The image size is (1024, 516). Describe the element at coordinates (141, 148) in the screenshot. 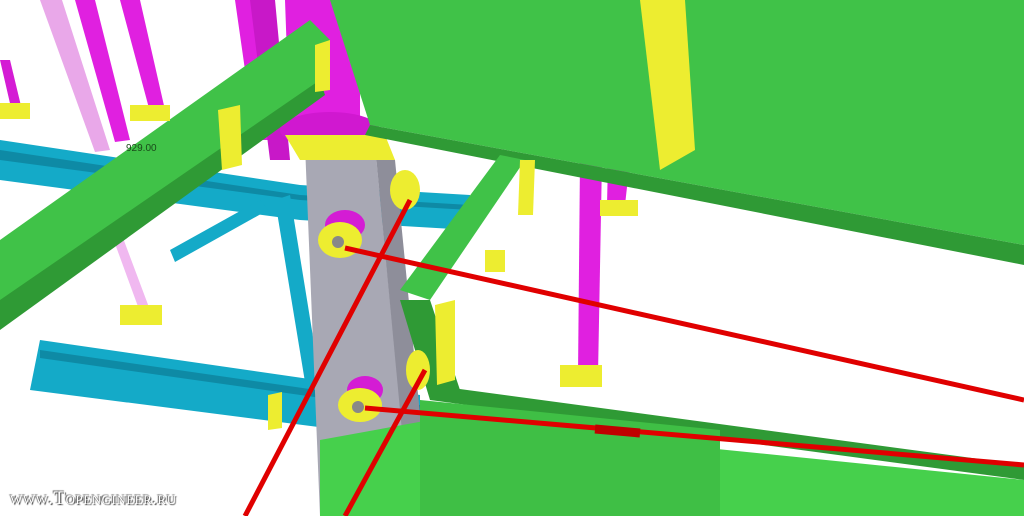

I see `dimension-label: 929.00` at that location.